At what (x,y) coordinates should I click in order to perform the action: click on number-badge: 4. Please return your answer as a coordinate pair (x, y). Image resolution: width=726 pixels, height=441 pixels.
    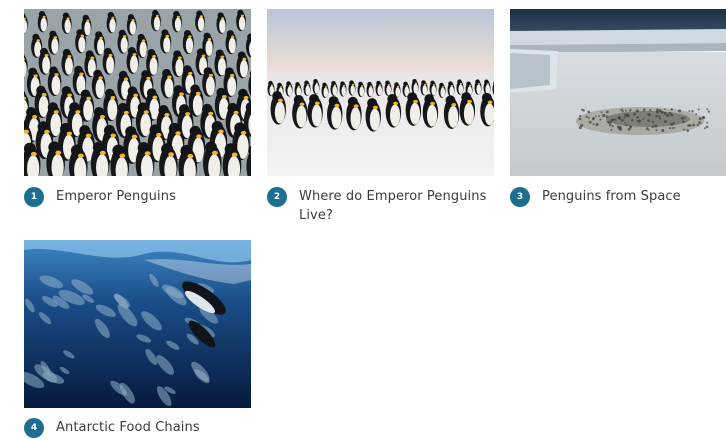
    Looking at the image, I should click on (34, 428).